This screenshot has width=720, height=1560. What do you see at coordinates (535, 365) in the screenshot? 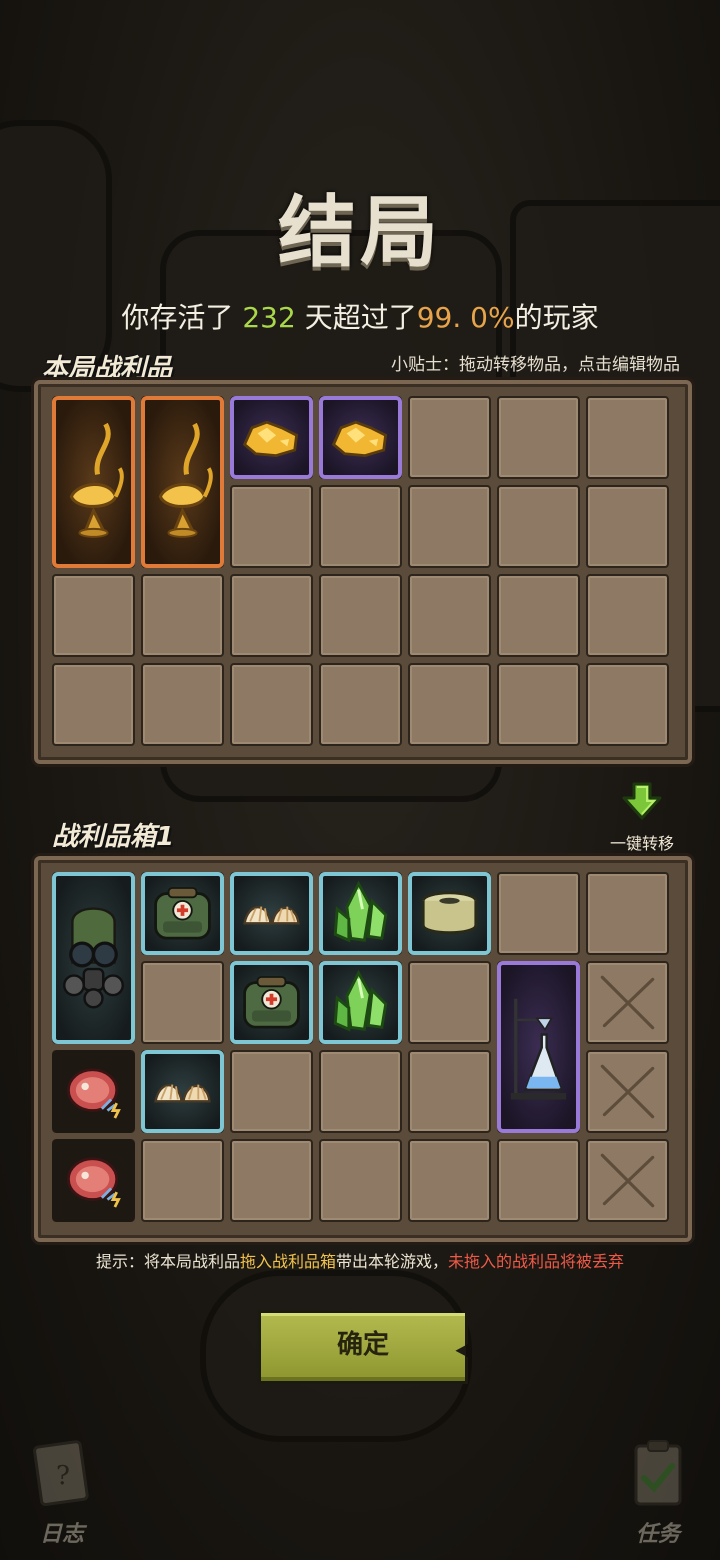
I see `tip-text: 小贴士：拖动转移物品，点击编辑物品` at bounding box center [535, 365].